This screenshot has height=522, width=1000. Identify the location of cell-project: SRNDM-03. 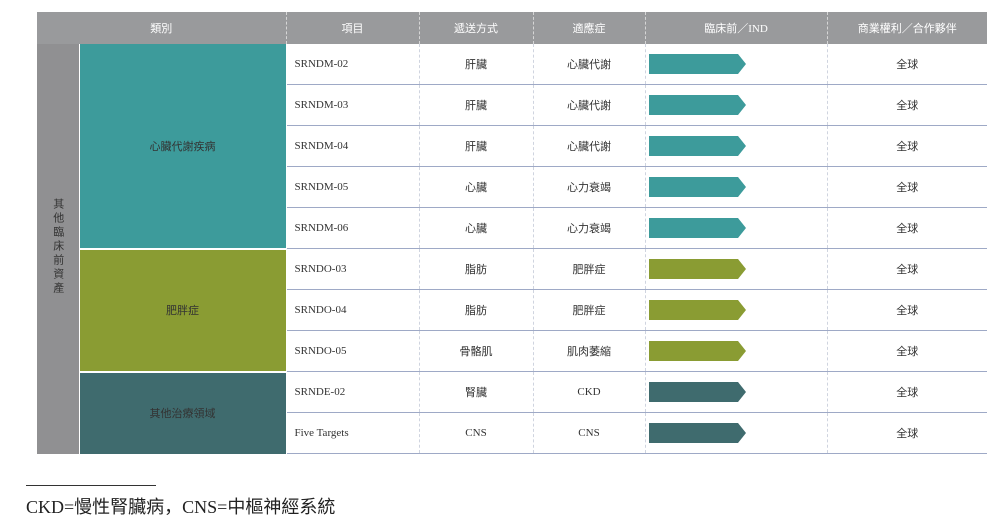
(353, 105).